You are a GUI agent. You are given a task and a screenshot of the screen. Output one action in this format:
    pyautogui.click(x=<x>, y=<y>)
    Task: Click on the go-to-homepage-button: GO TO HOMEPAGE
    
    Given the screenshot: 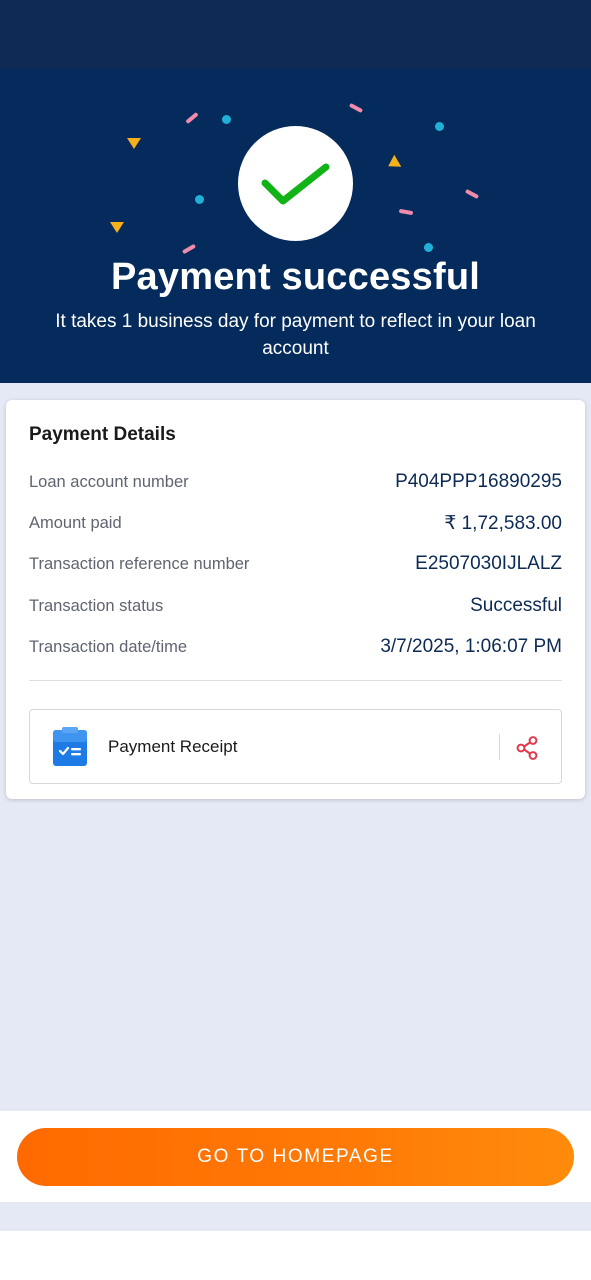 What is the action you would take?
    pyautogui.click(x=295, y=1157)
    